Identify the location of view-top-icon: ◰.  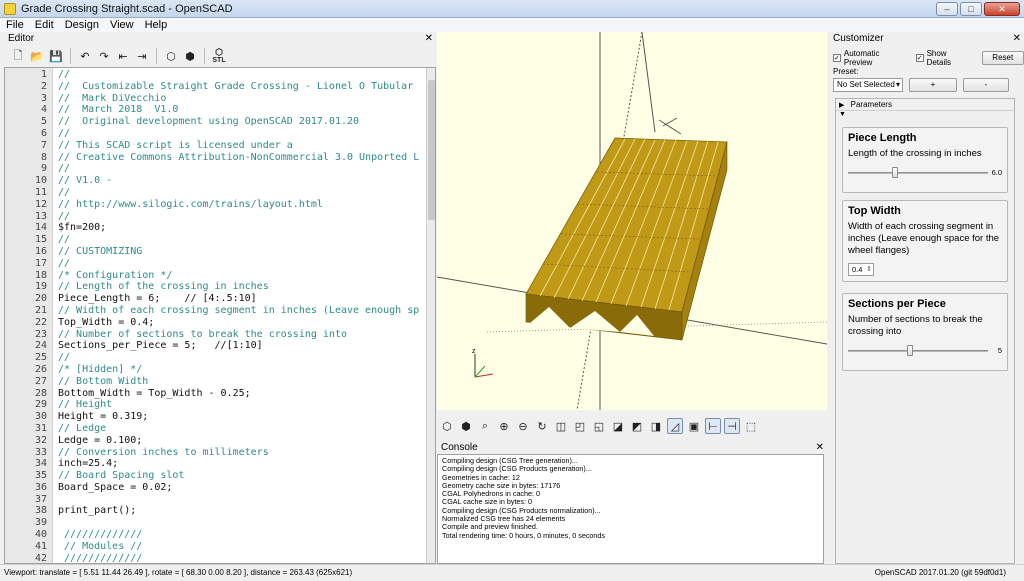
(580, 426).